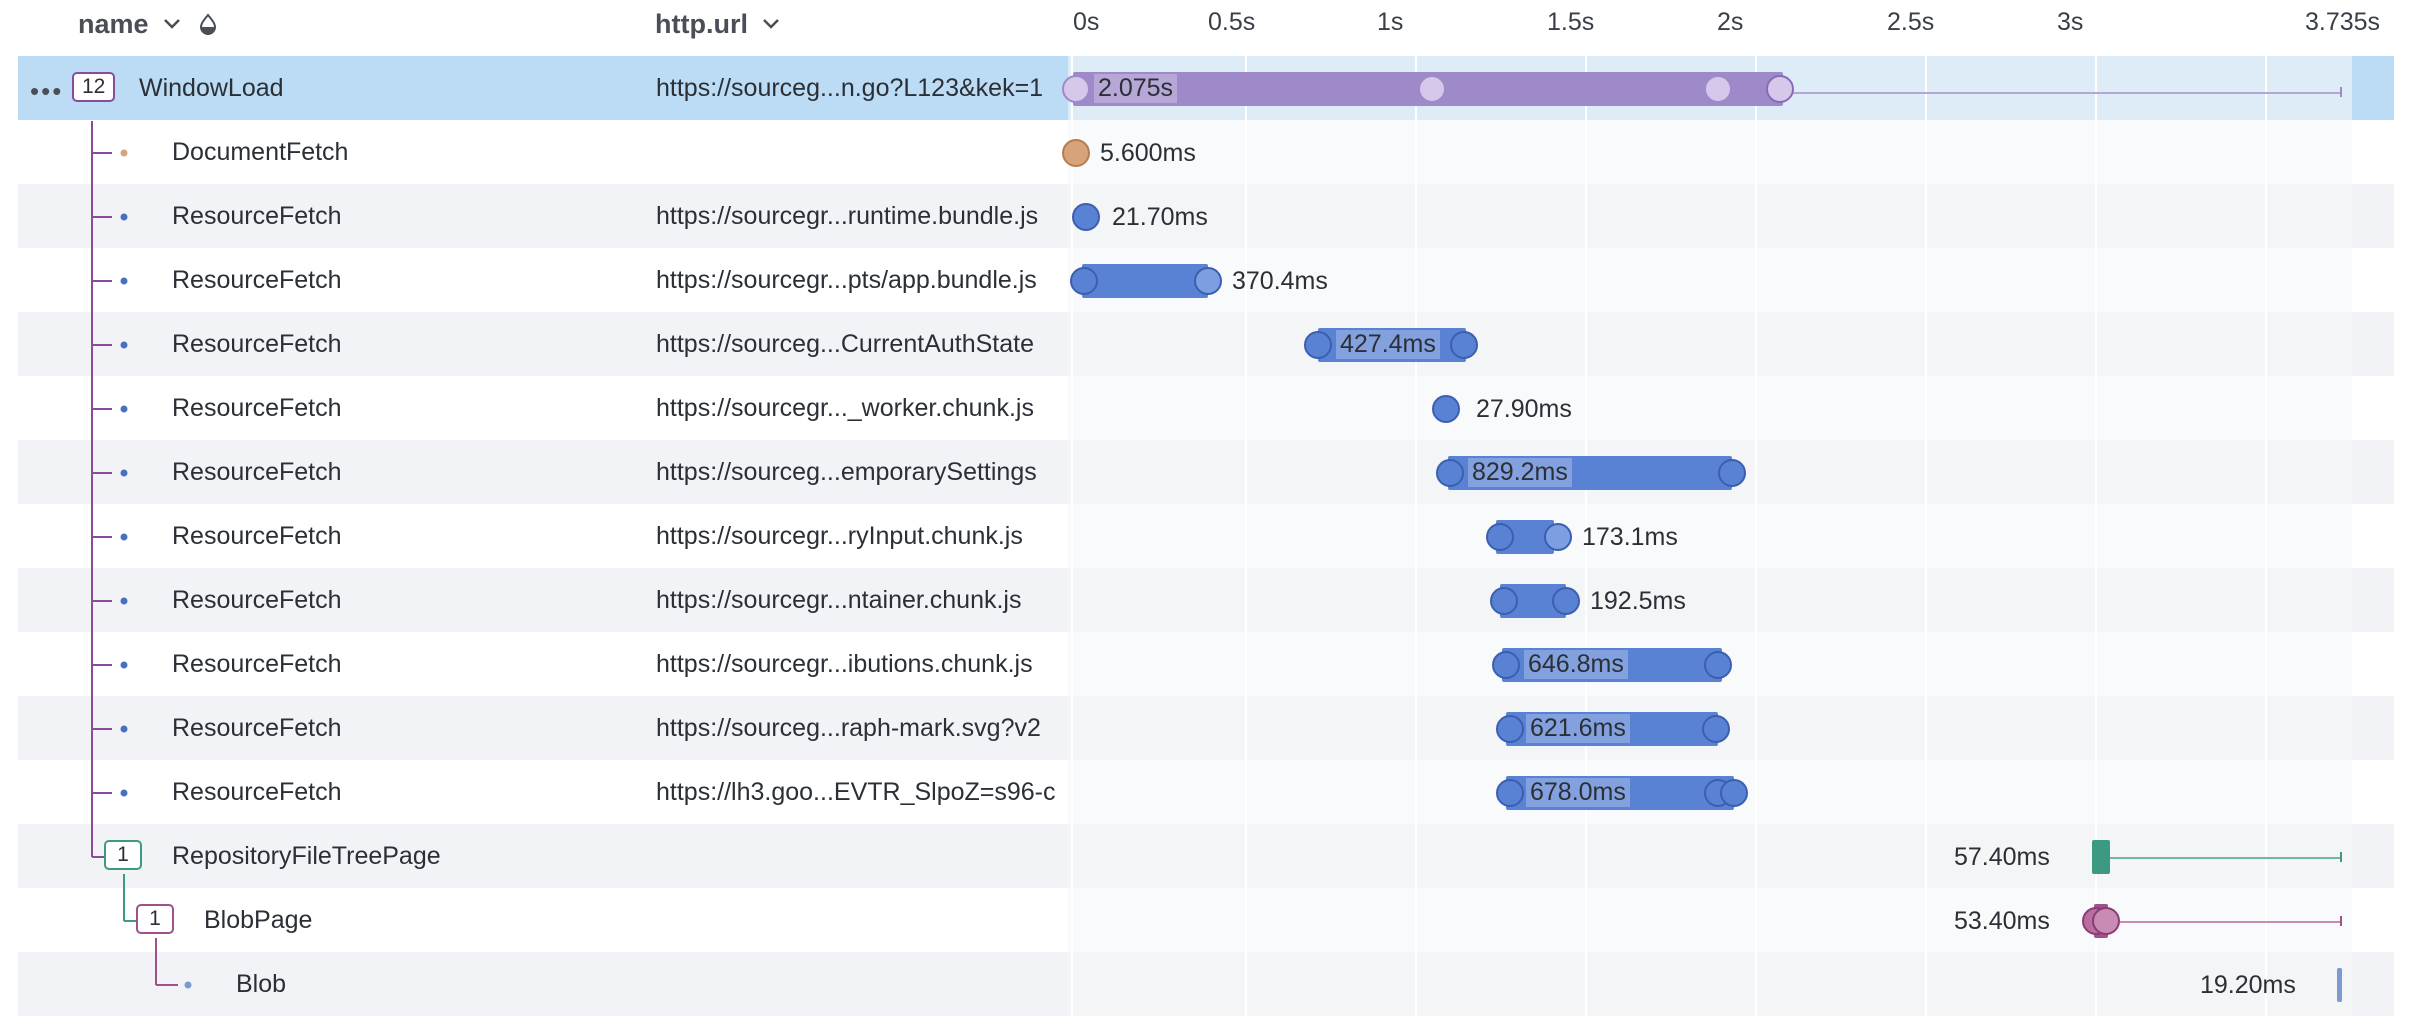 This screenshot has height=1028, width=2412. I want to click on duration-label: 2.075s, so click(1136, 88).